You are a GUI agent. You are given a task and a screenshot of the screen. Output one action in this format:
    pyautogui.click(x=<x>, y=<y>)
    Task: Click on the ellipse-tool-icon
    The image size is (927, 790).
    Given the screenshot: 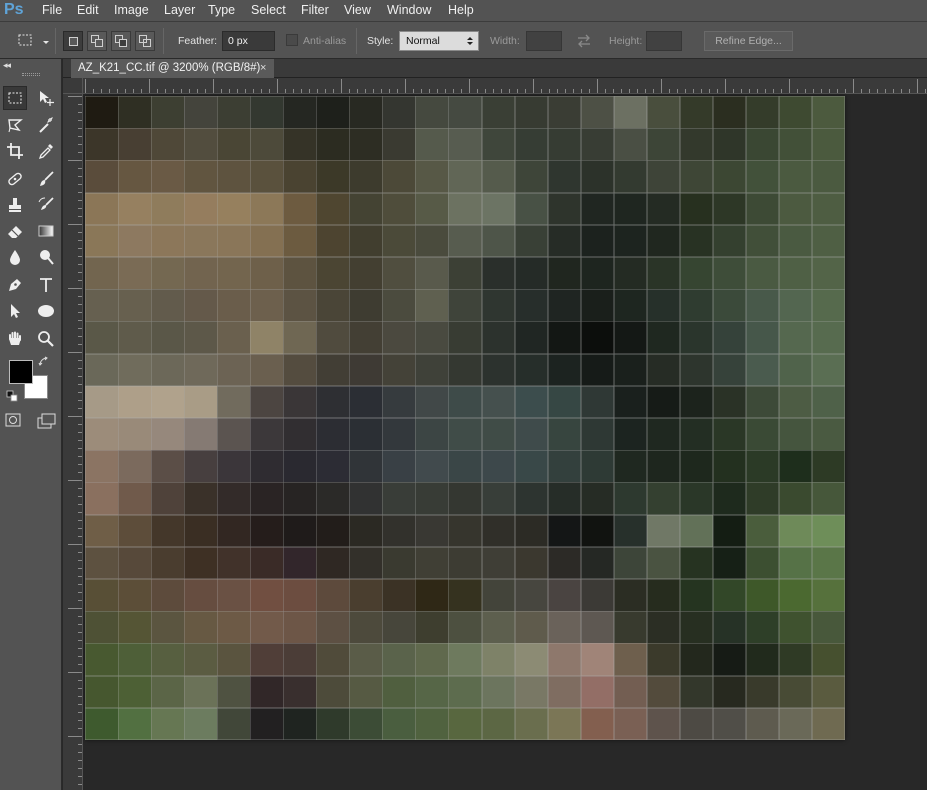 What is the action you would take?
    pyautogui.click(x=46, y=311)
    